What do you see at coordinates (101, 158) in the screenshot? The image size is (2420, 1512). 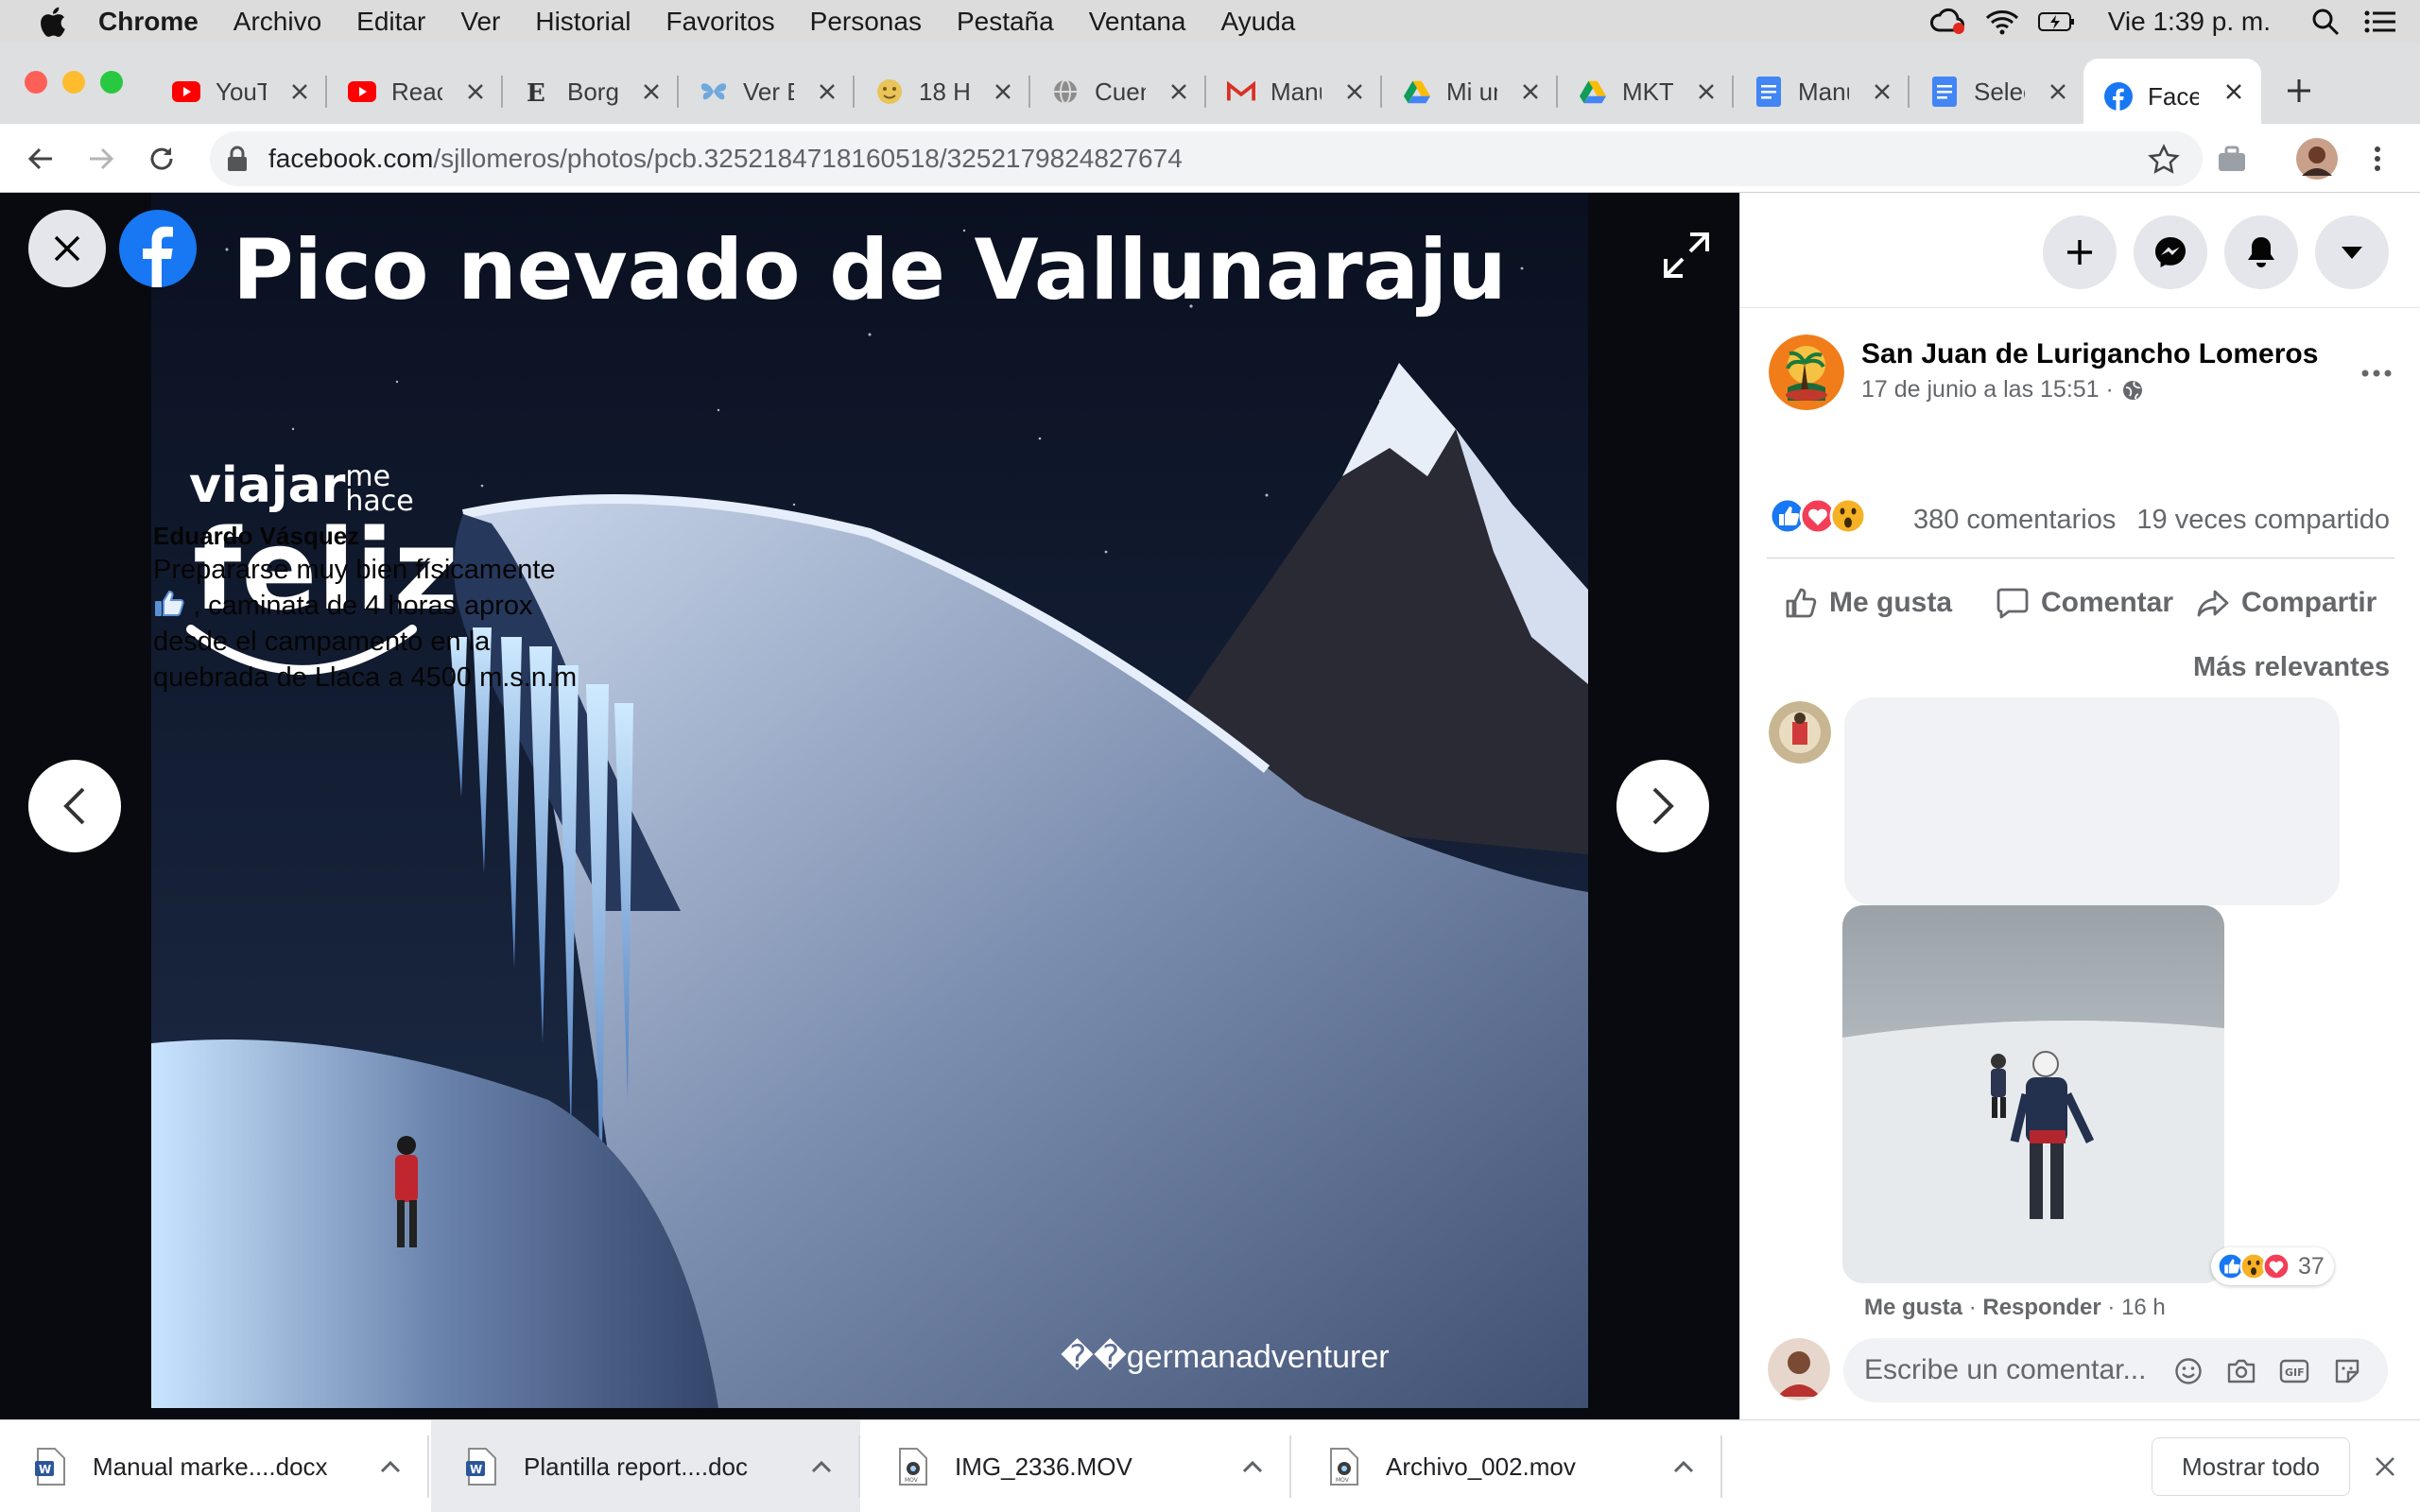 I see `forward-button` at bounding box center [101, 158].